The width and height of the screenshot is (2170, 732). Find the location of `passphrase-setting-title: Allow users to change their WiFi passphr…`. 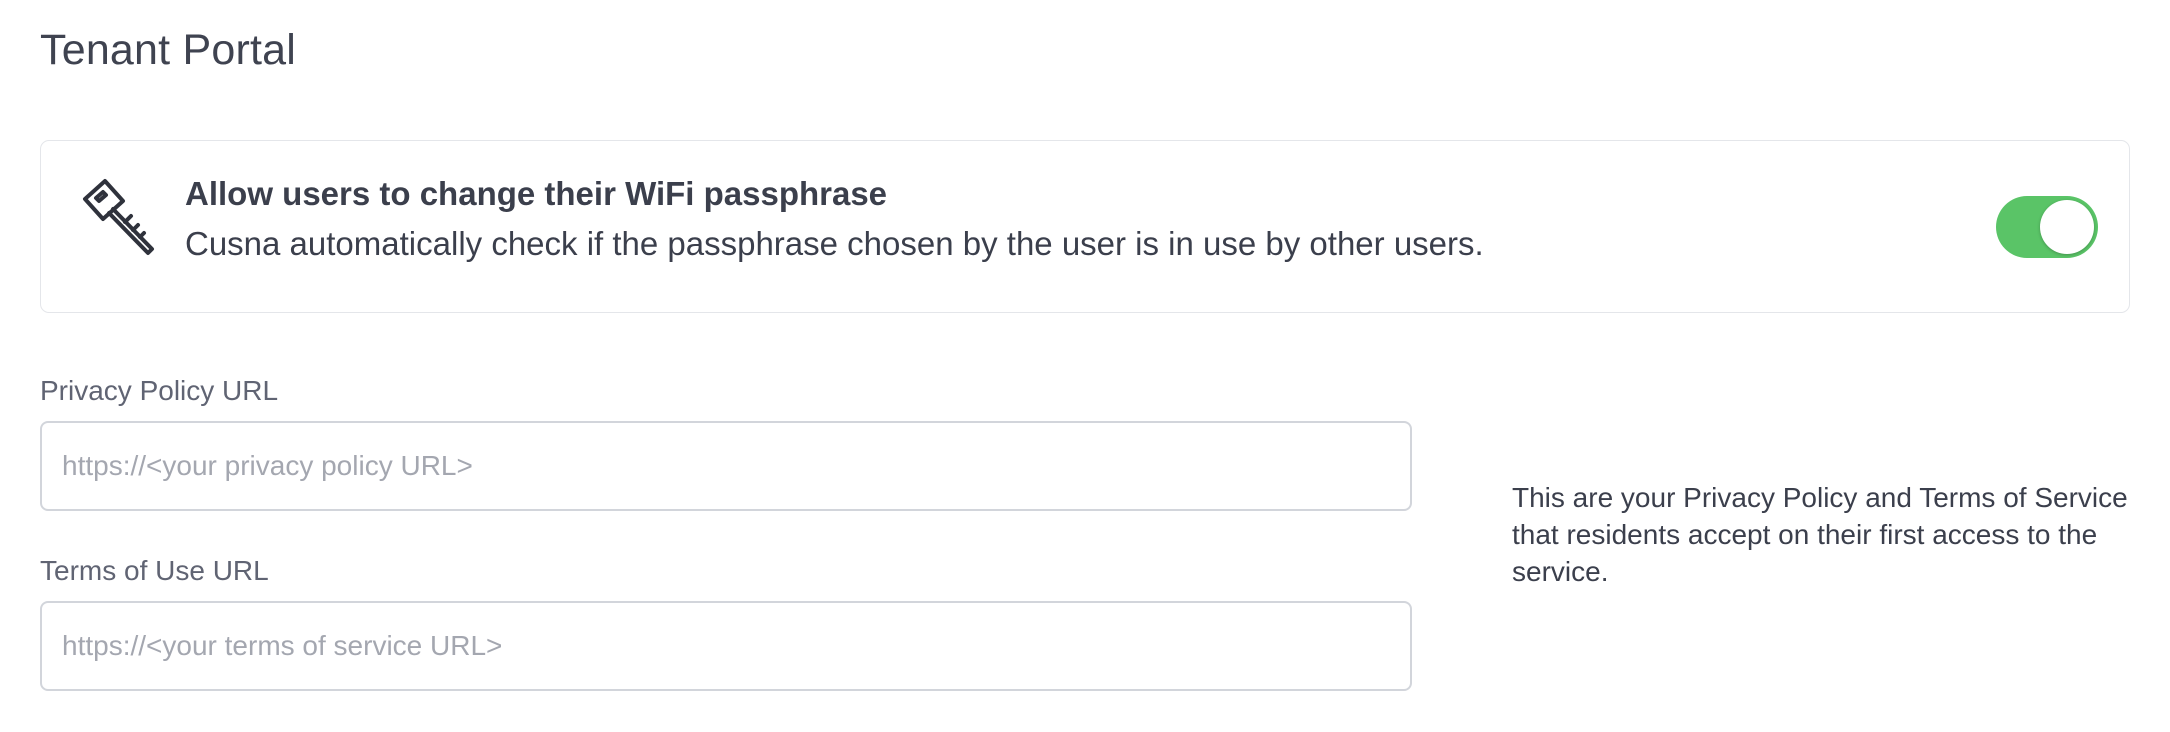

passphrase-setting-title: Allow users to change their WiFi passphr… is located at coordinates (536, 193).